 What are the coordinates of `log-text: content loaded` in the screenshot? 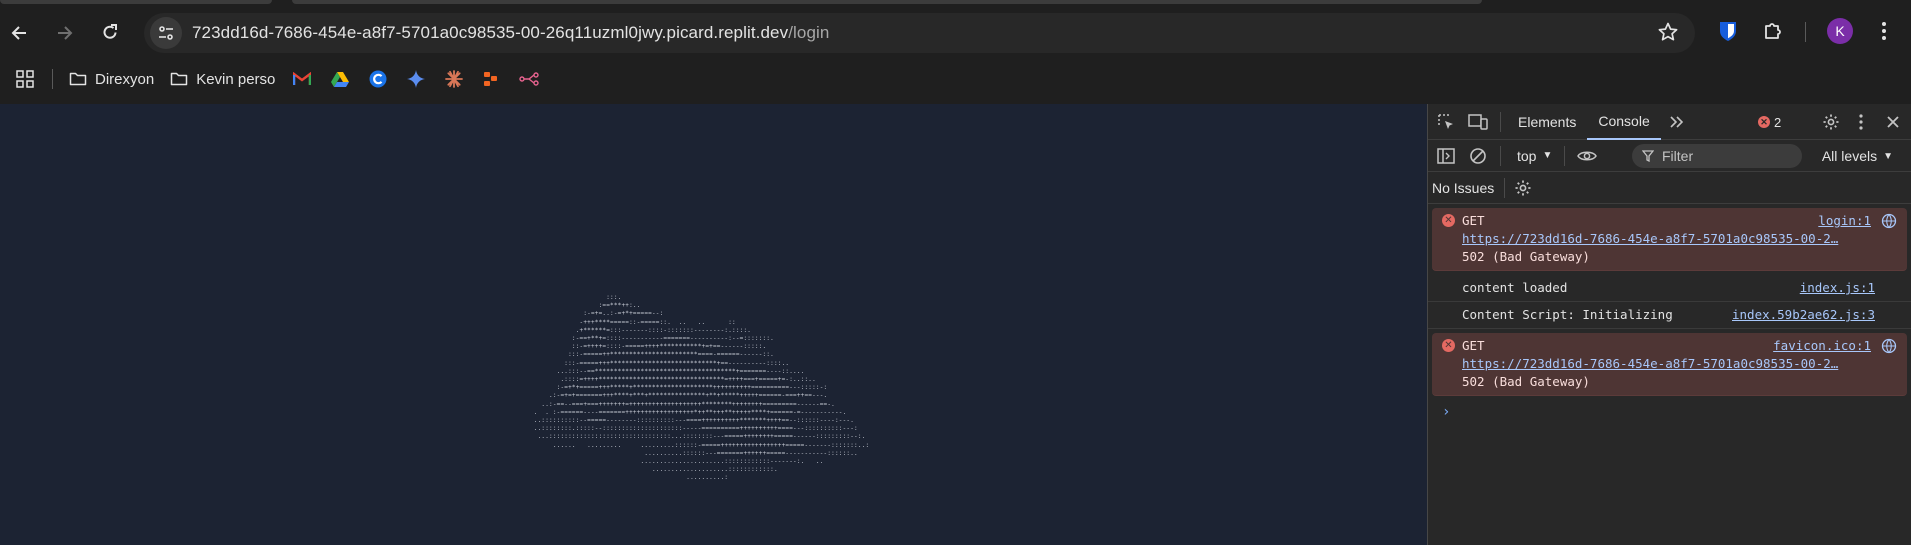 It's located at (1515, 287).